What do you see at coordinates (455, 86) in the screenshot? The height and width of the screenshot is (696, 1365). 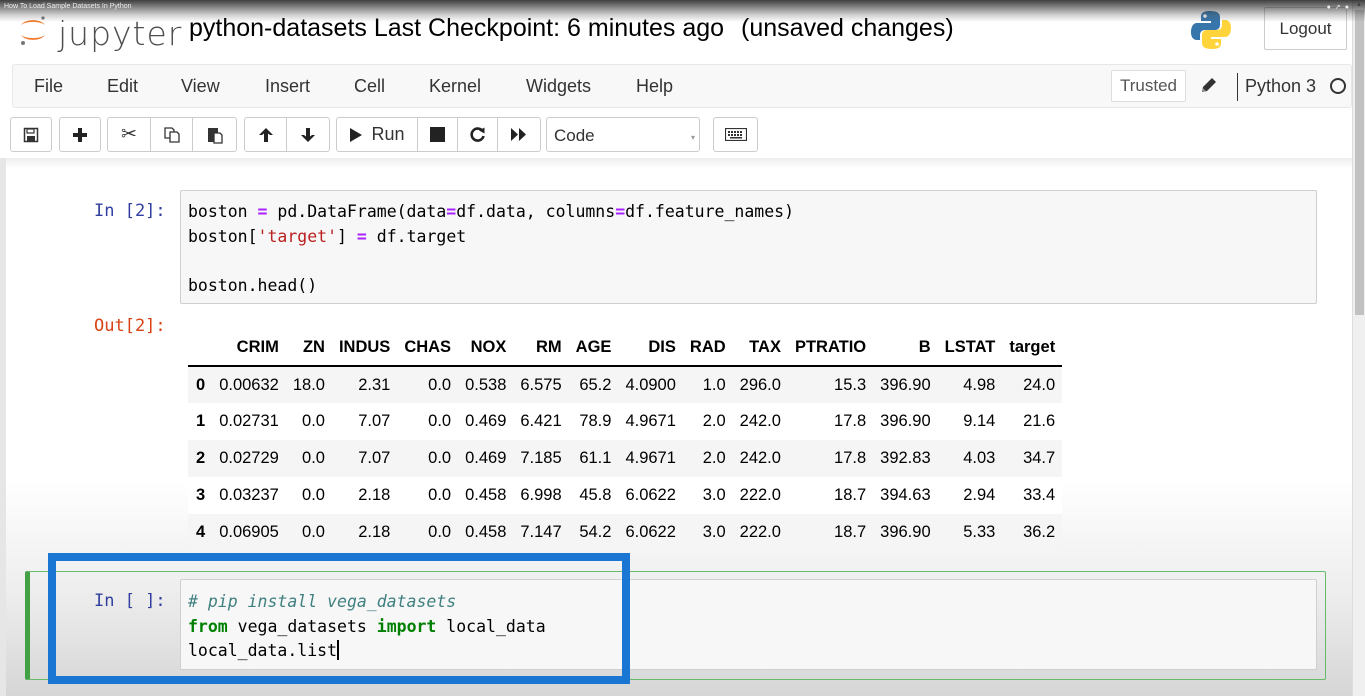 I see `menu-kernel: Kernel` at bounding box center [455, 86].